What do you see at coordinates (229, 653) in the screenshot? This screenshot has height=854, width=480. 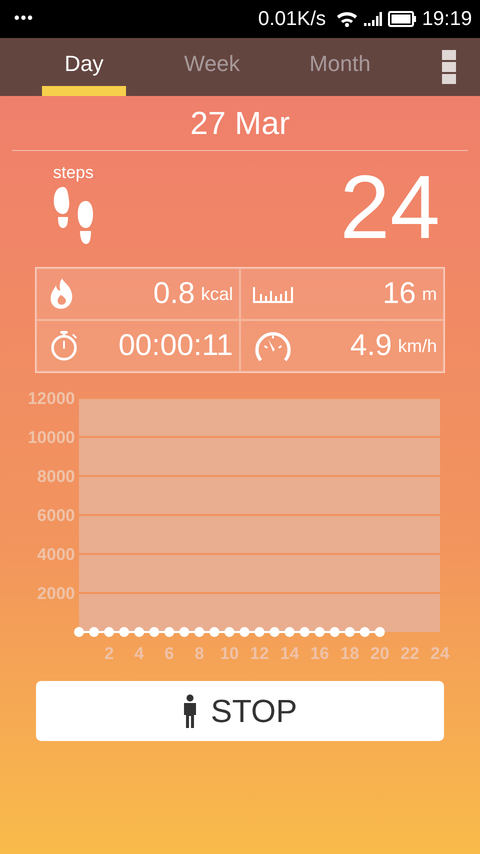 I see `x-axis-label: 10` at bounding box center [229, 653].